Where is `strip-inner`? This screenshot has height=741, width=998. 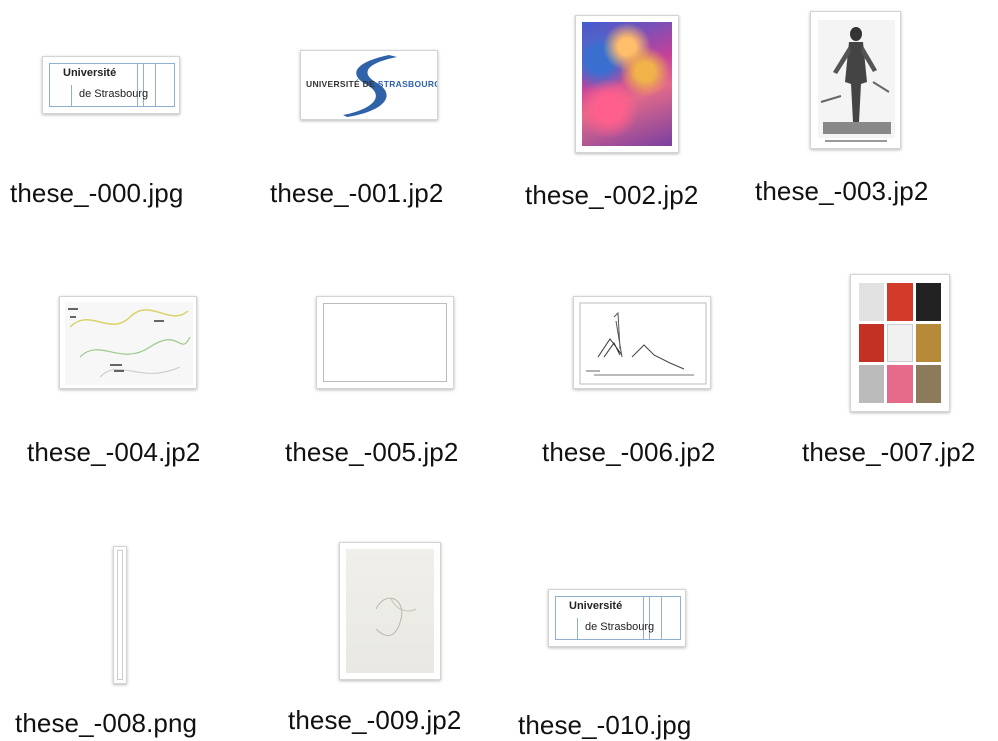
strip-inner is located at coordinates (120, 615).